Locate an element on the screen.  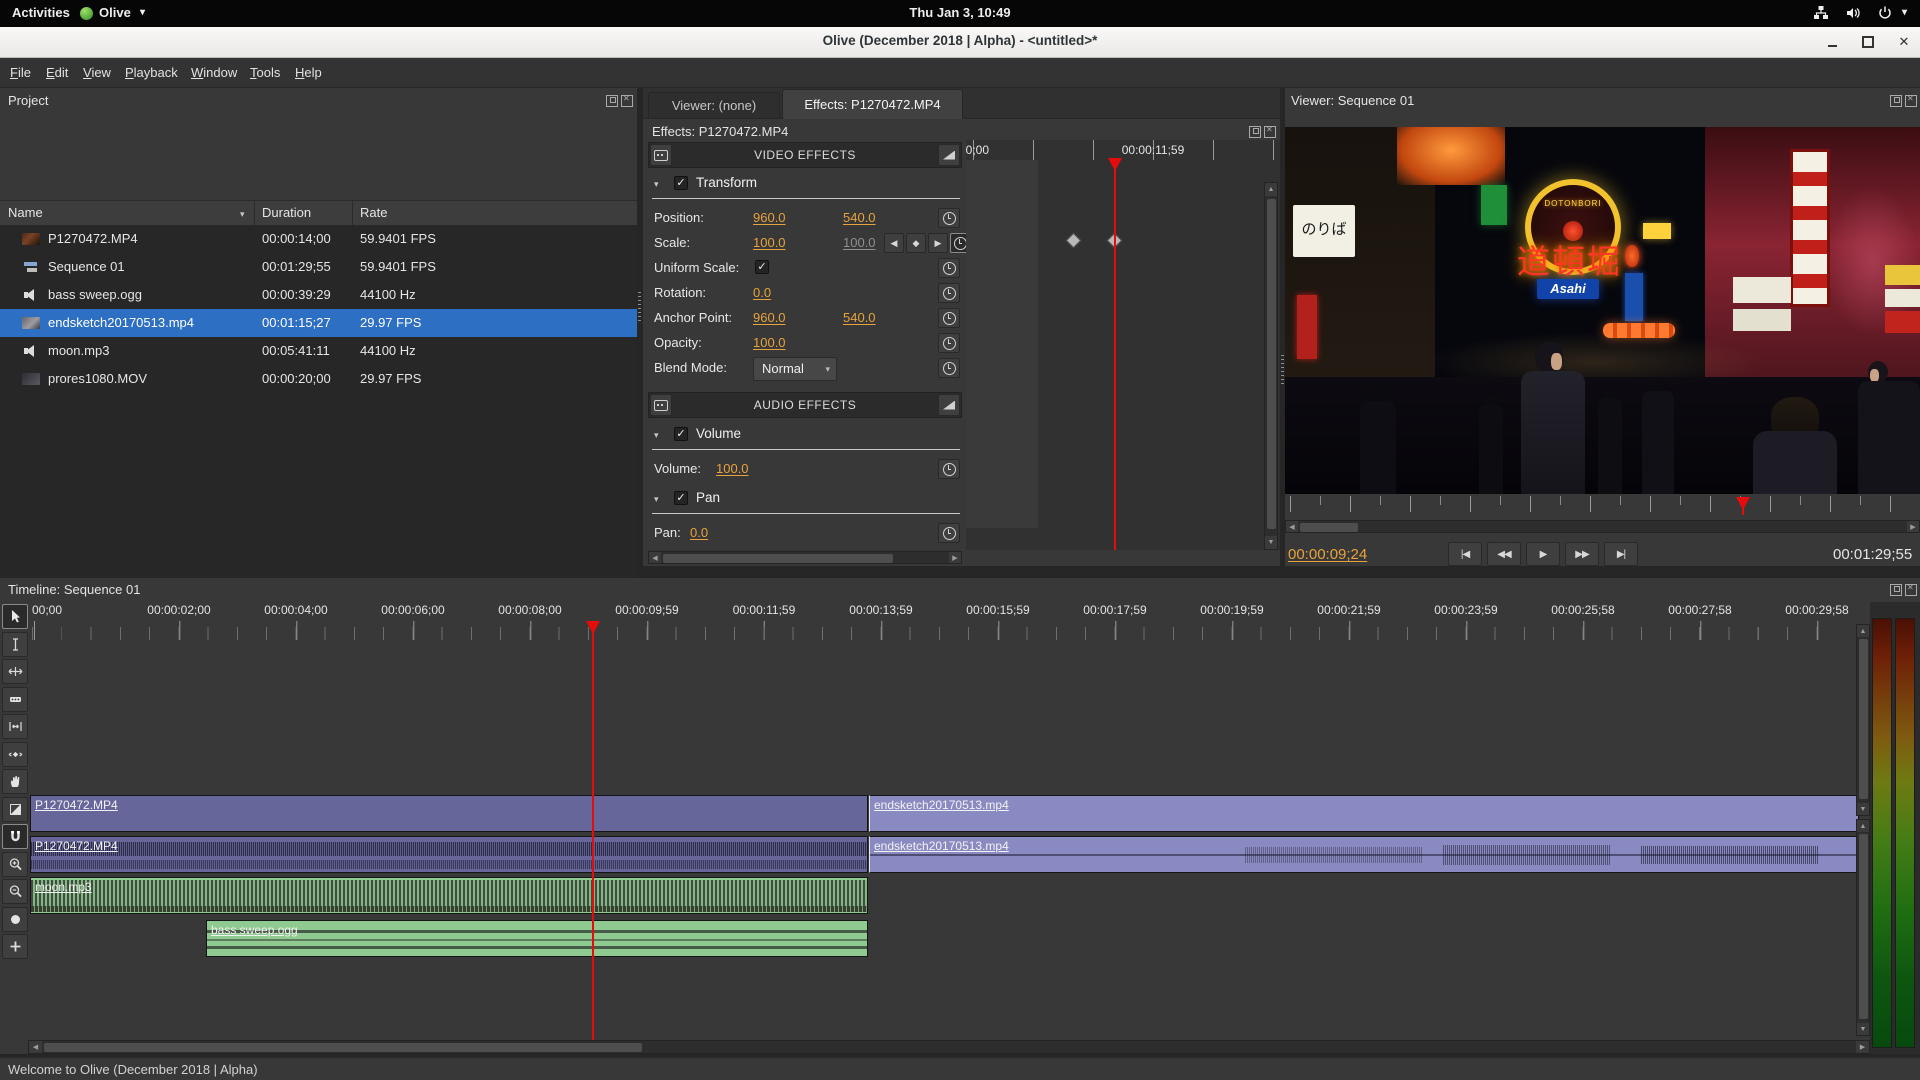
add-audio-effect-button is located at coordinates (661, 405).